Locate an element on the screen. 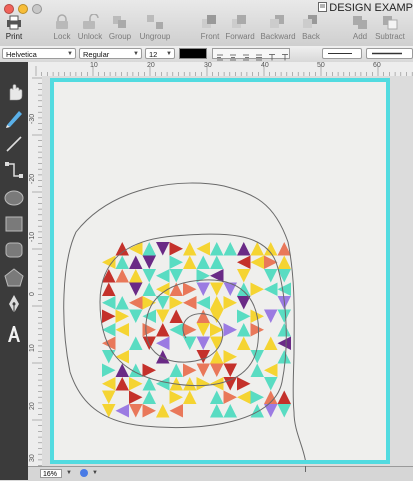  line-weight-select is located at coordinates (389, 53).